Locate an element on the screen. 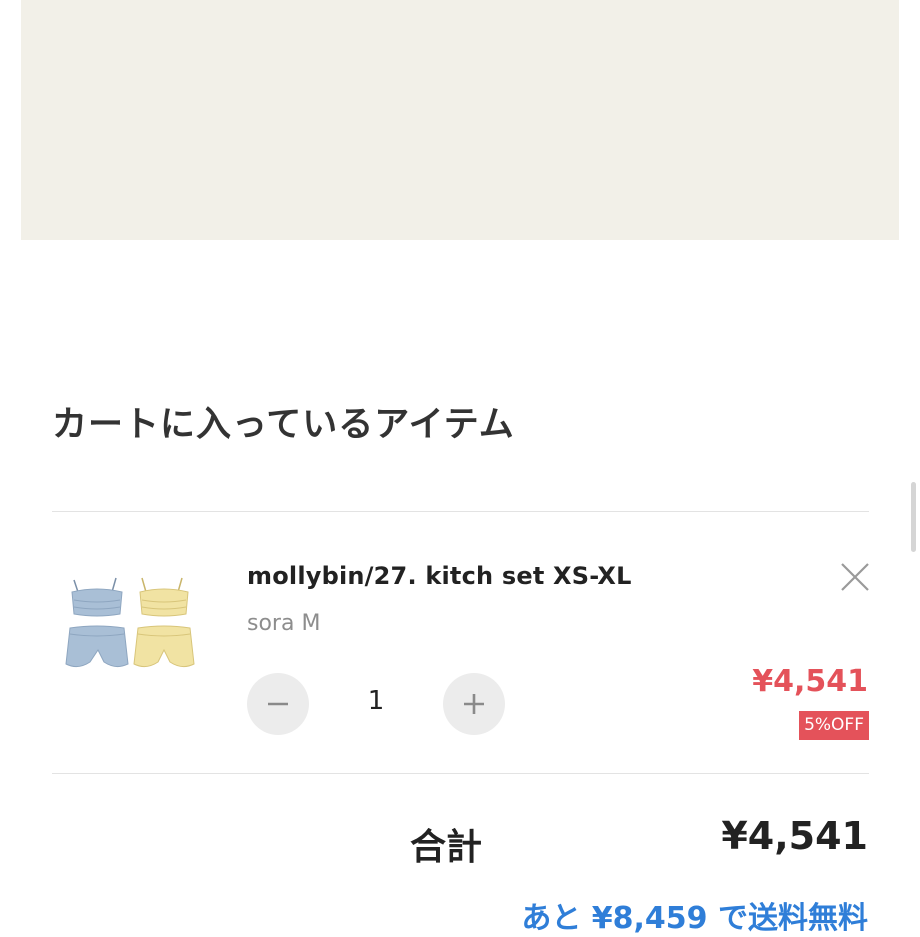 The image size is (920, 937). item-variant: sora M is located at coordinates (284, 623).